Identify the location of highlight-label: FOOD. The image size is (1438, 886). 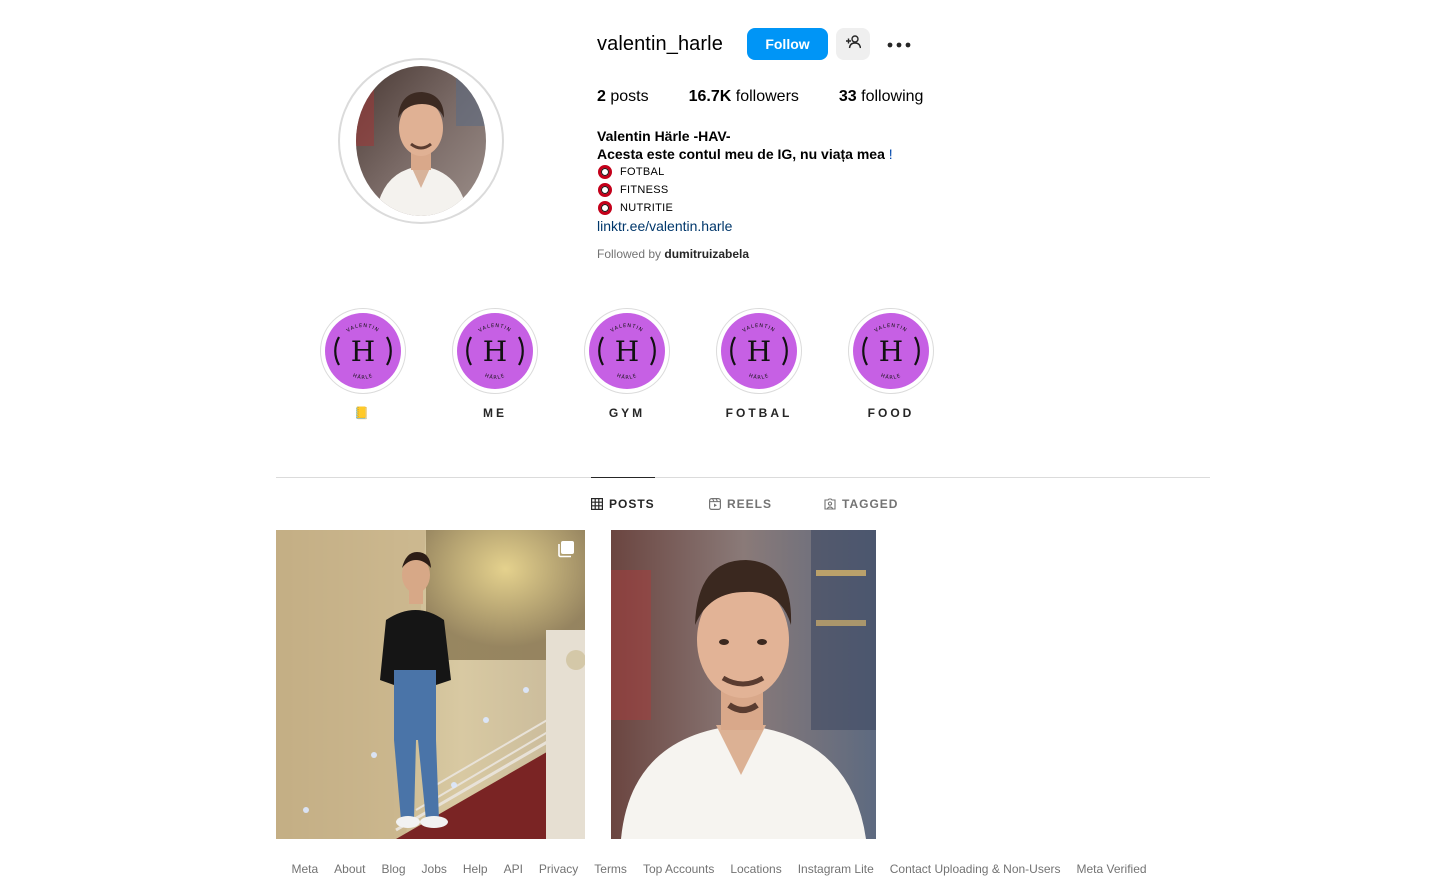
(891, 413).